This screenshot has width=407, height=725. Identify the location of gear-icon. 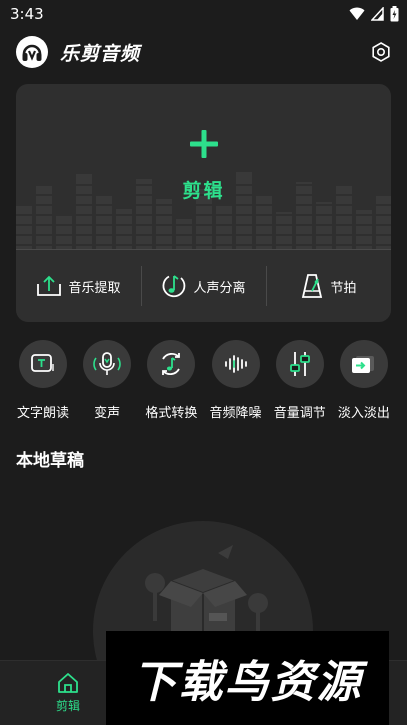
(381, 52).